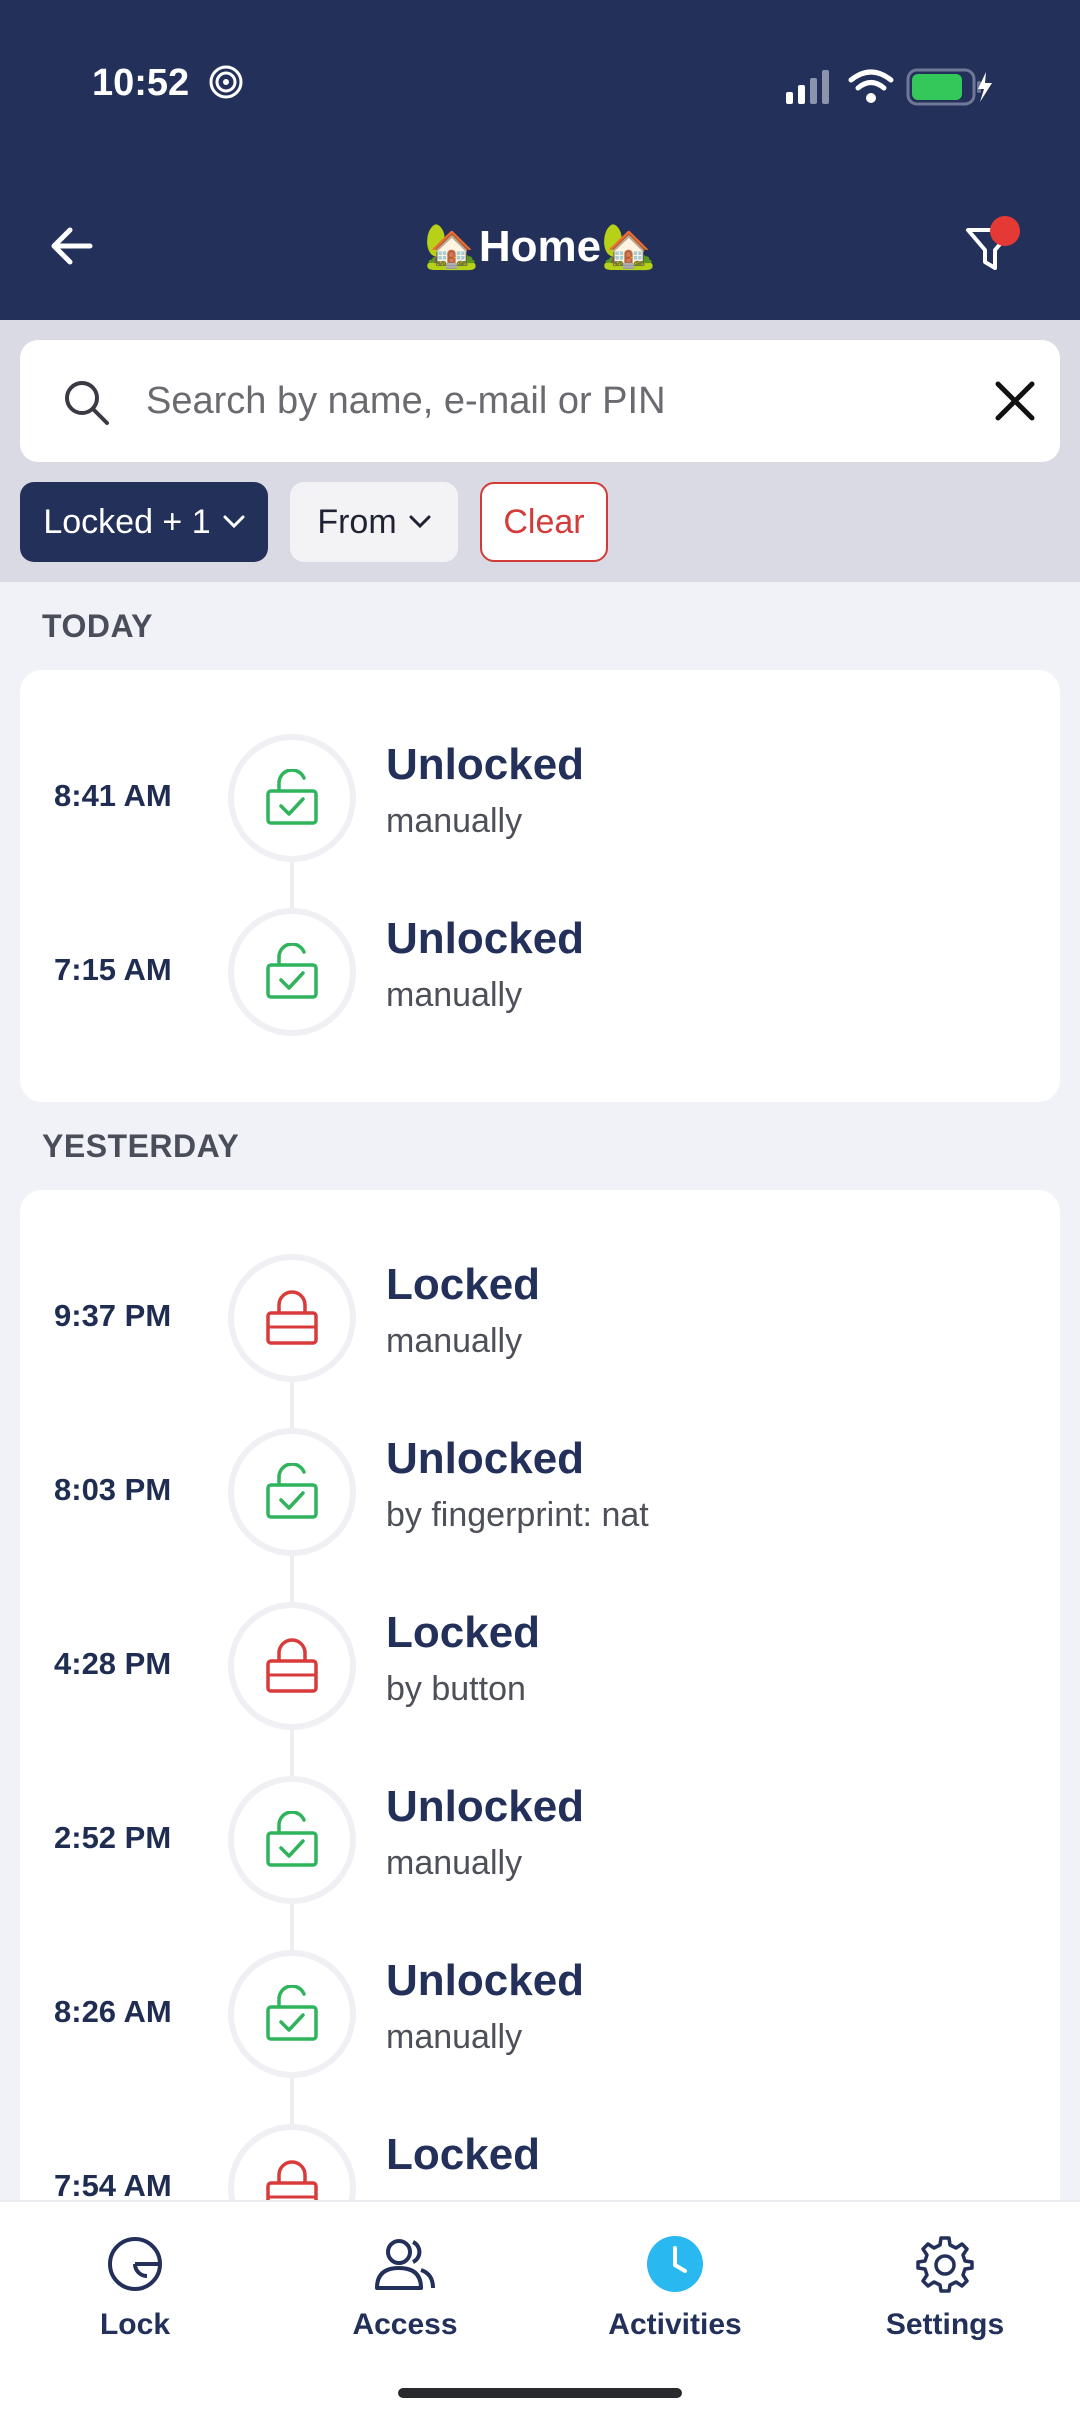 The height and width of the screenshot is (2424, 1080). Describe the element at coordinates (141, 1146) in the screenshot. I see `section-label-yesterday: YESTERDAY` at that location.